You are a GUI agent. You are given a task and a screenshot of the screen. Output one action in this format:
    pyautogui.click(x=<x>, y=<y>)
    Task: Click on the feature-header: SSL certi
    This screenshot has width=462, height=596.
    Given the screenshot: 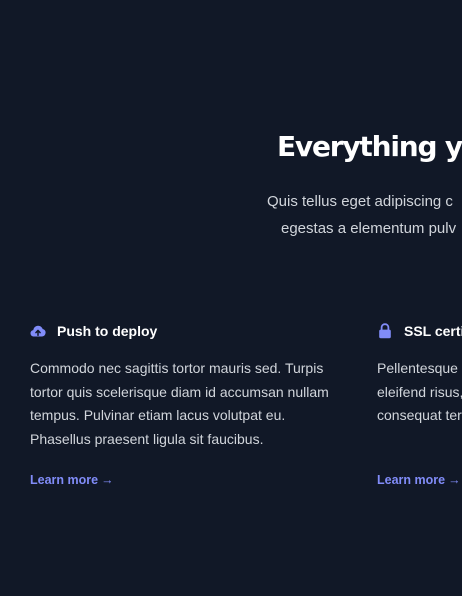 What is the action you would take?
    pyautogui.click(x=419, y=331)
    